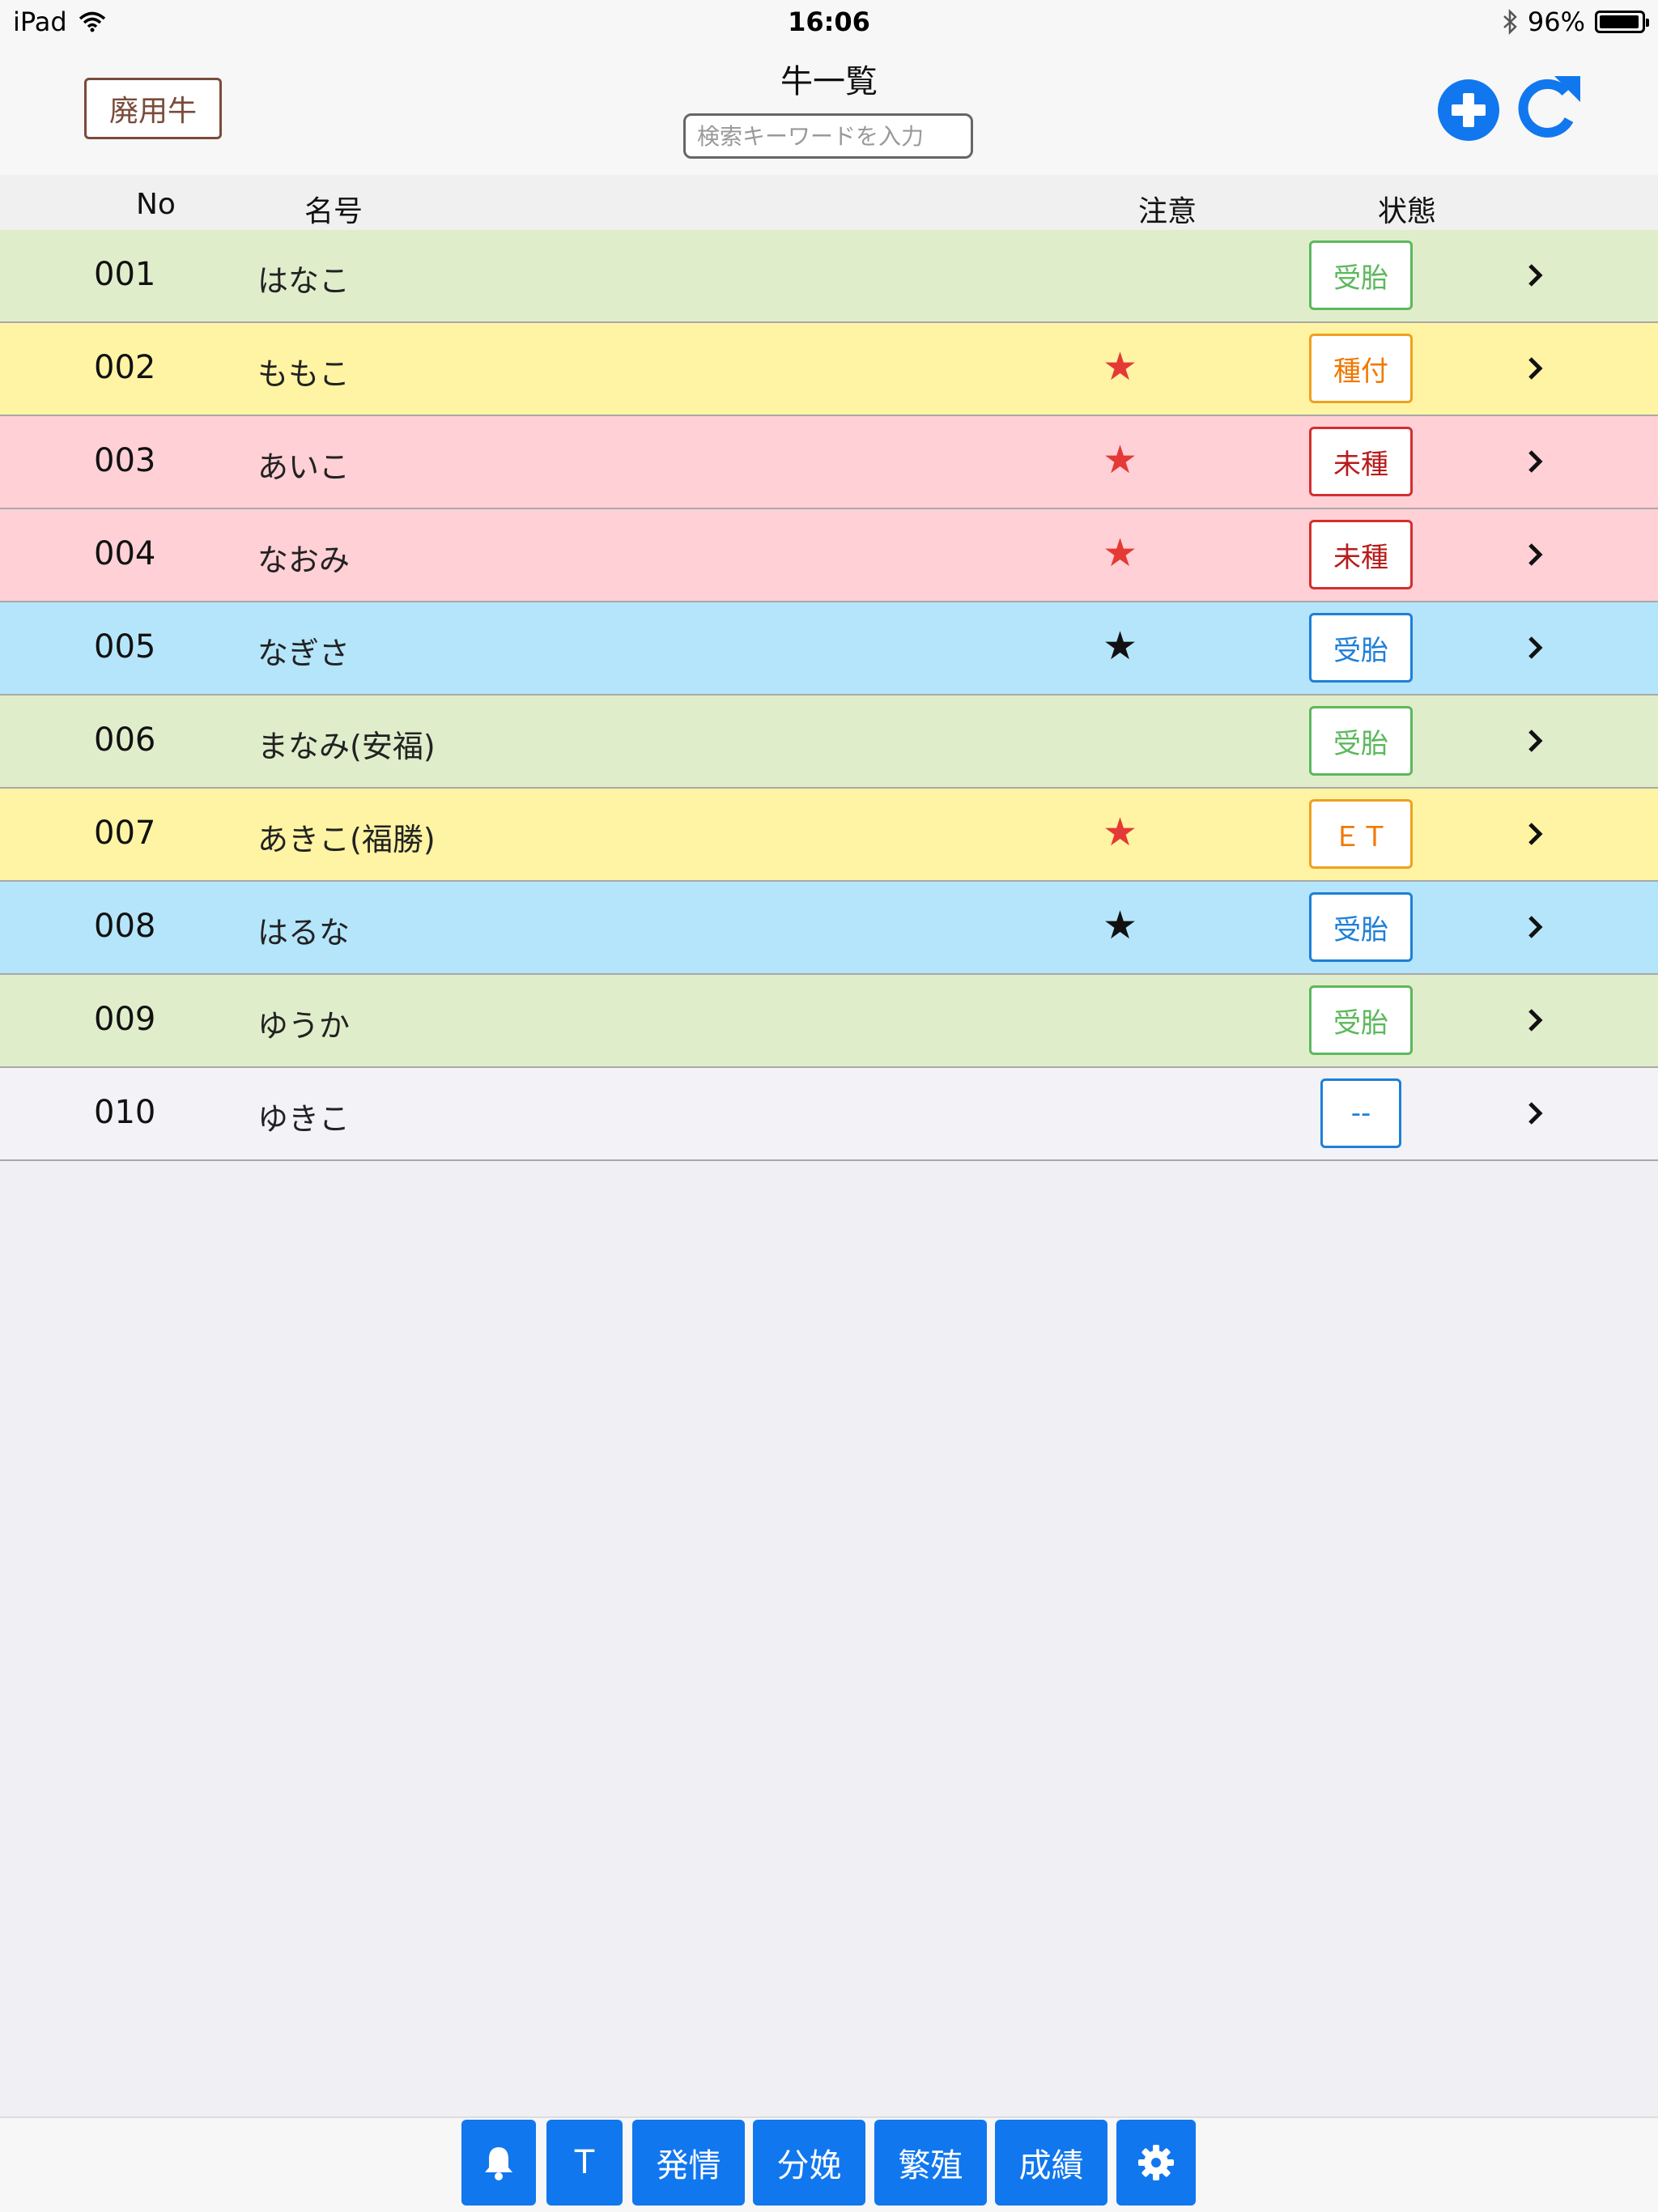 This screenshot has width=1658, height=2212. I want to click on cattle-name: なおみ, so click(304, 560).